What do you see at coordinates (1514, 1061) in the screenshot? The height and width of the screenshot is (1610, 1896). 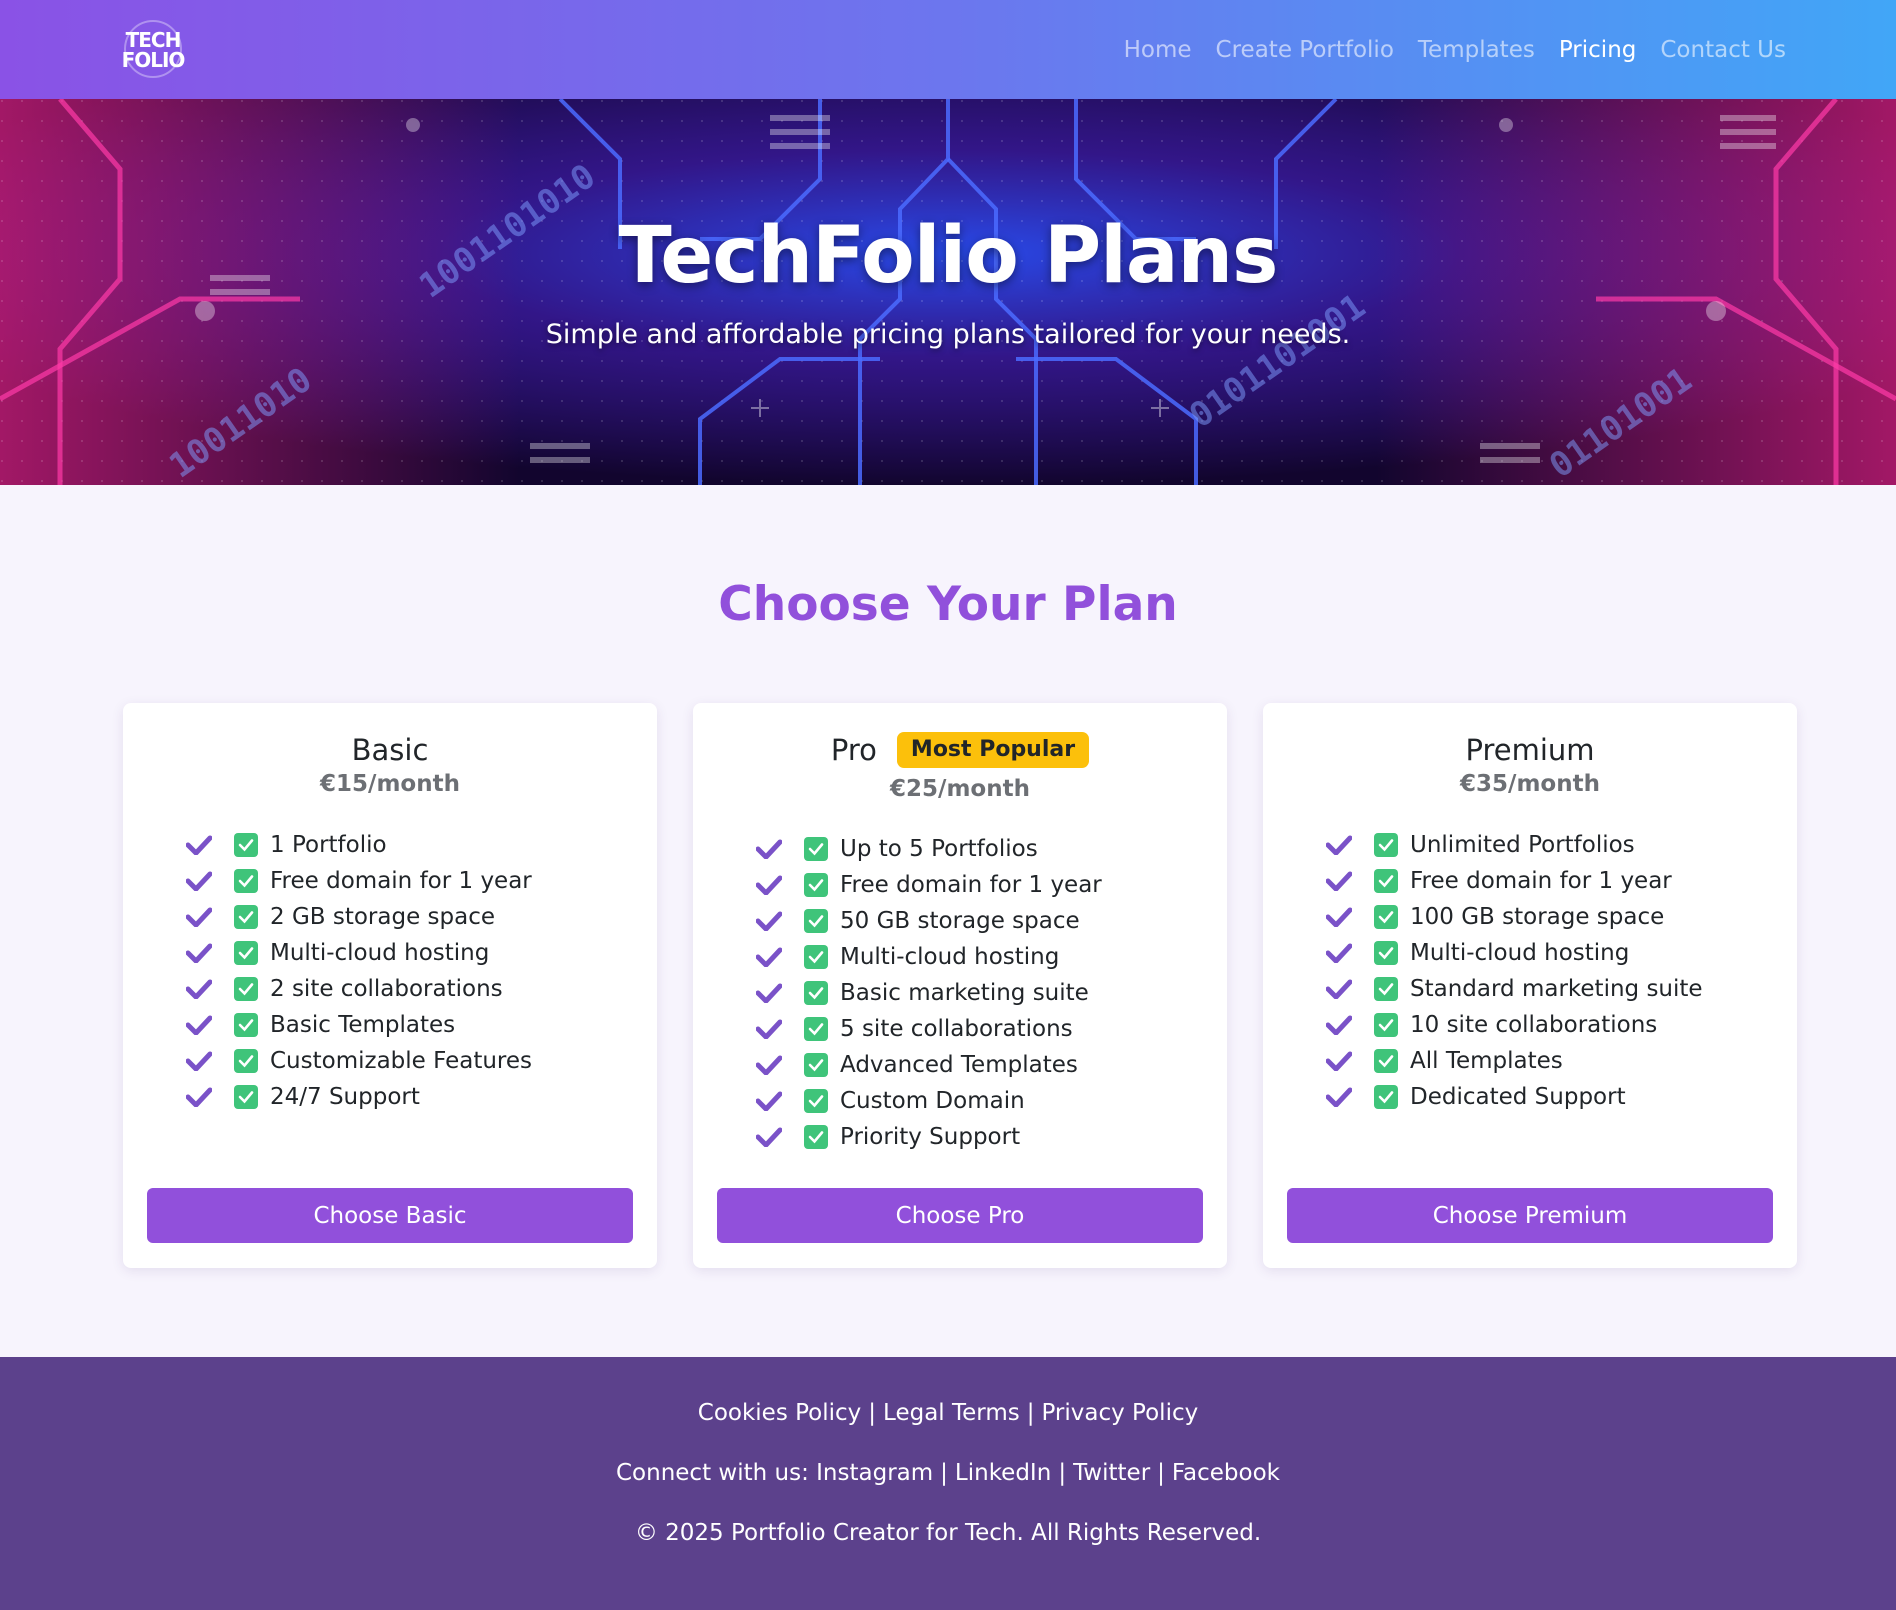 I see `feature-item: All Templates` at bounding box center [1514, 1061].